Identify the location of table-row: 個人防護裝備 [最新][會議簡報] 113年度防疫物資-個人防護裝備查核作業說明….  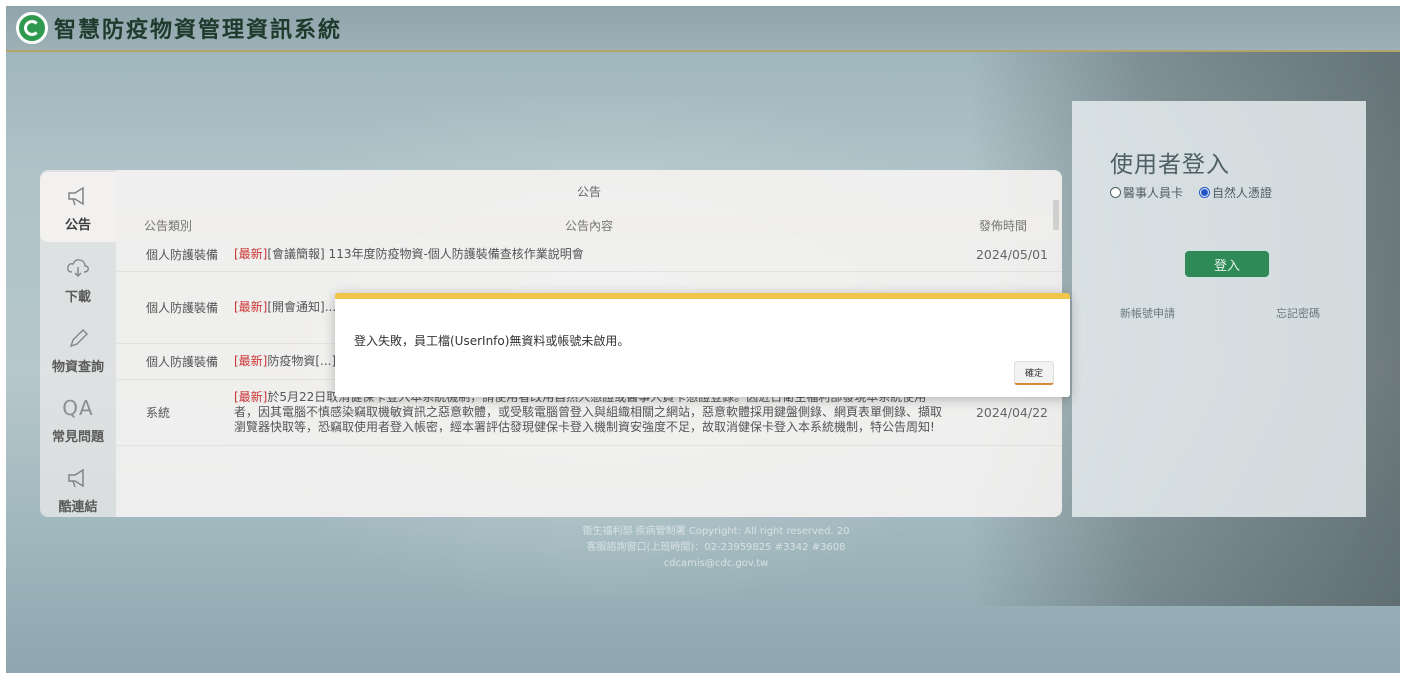
(589, 255).